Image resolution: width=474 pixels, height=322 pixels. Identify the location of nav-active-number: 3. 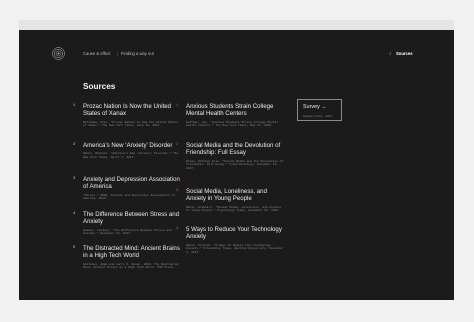
(390, 53).